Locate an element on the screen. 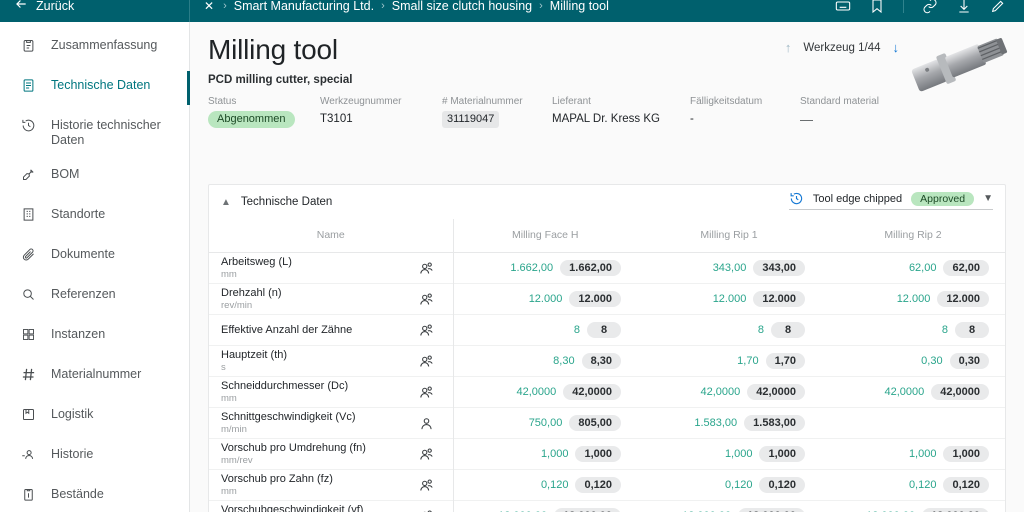 The width and height of the screenshot is (1024, 512). bookmark-icon is located at coordinates (877, 7).